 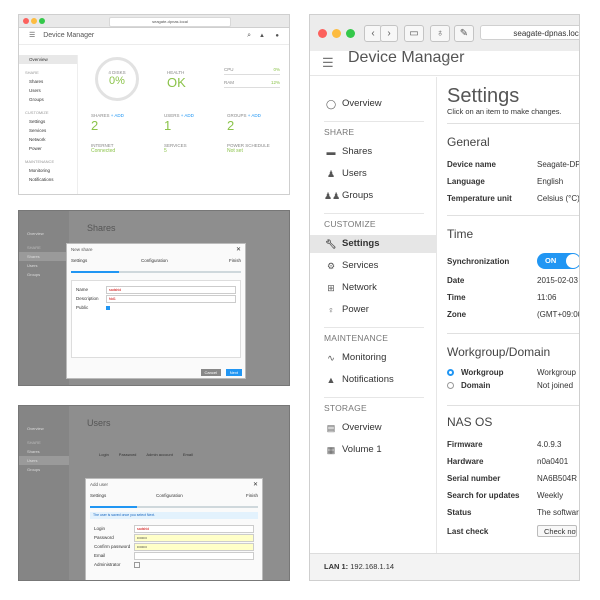 What do you see at coordinates (194, 555) in the screenshot?
I see `email-input` at bounding box center [194, 555].